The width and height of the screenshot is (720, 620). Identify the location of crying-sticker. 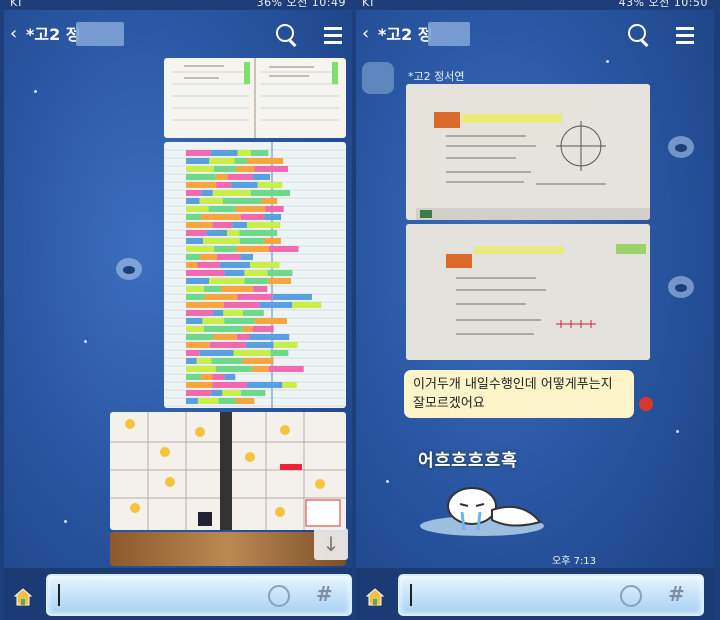
(482, 505).